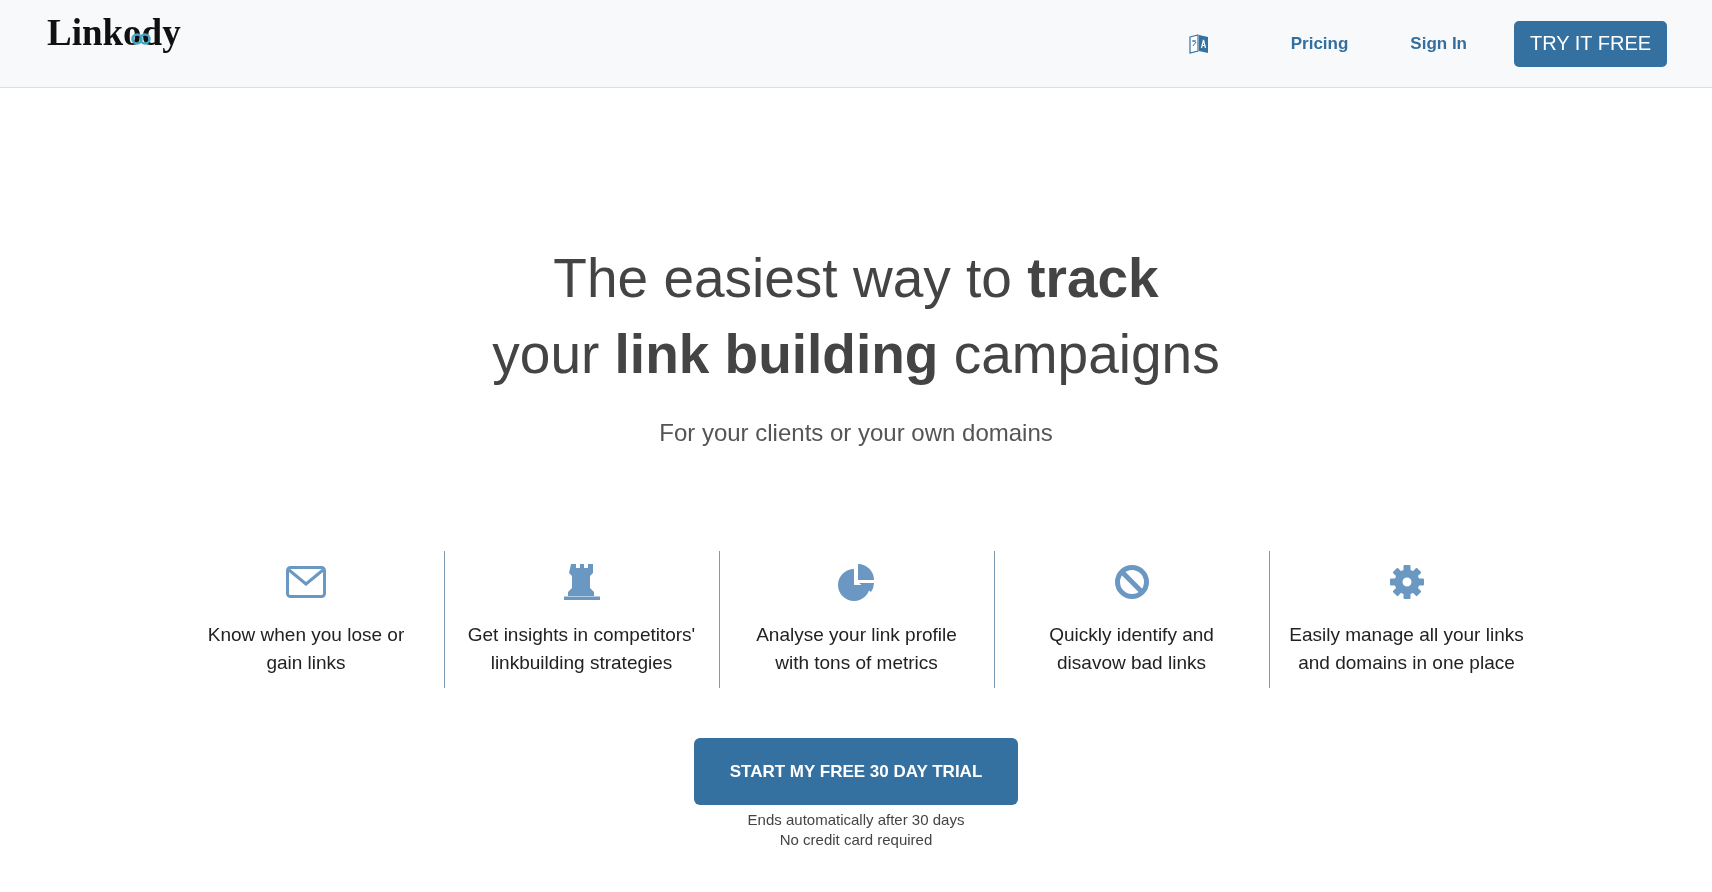 The image size is (1712, 892). I want to click on try-free-button: TRY IT FREE, so click(1590, 43).